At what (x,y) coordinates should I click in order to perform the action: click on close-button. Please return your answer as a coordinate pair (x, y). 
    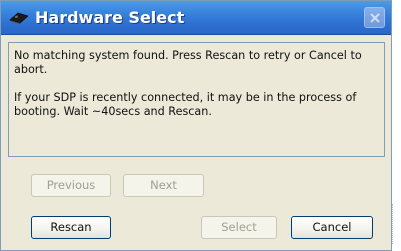
    Looking at the image, I should click on (374, 17).